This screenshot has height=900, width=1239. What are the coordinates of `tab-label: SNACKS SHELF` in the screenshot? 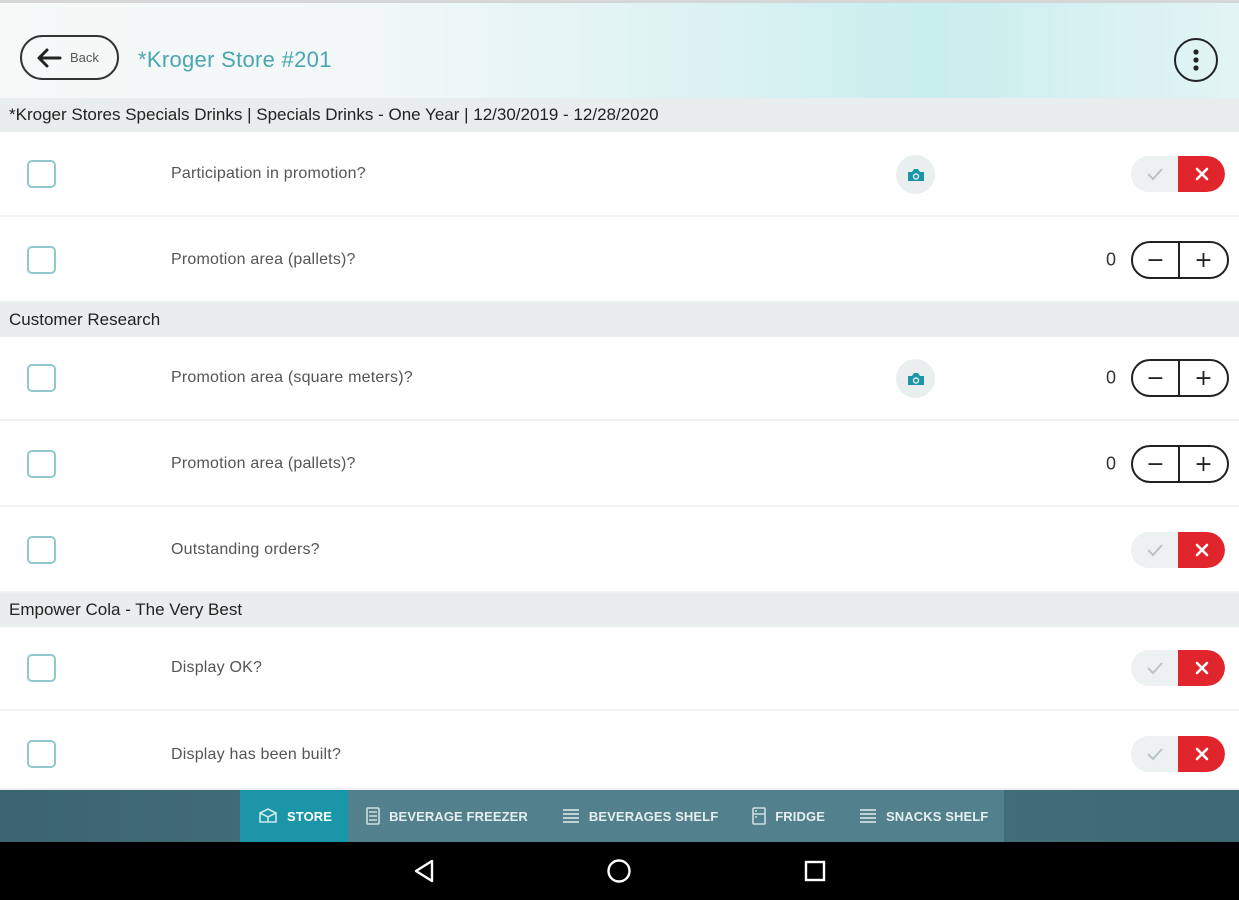 It's located at (937, 816).